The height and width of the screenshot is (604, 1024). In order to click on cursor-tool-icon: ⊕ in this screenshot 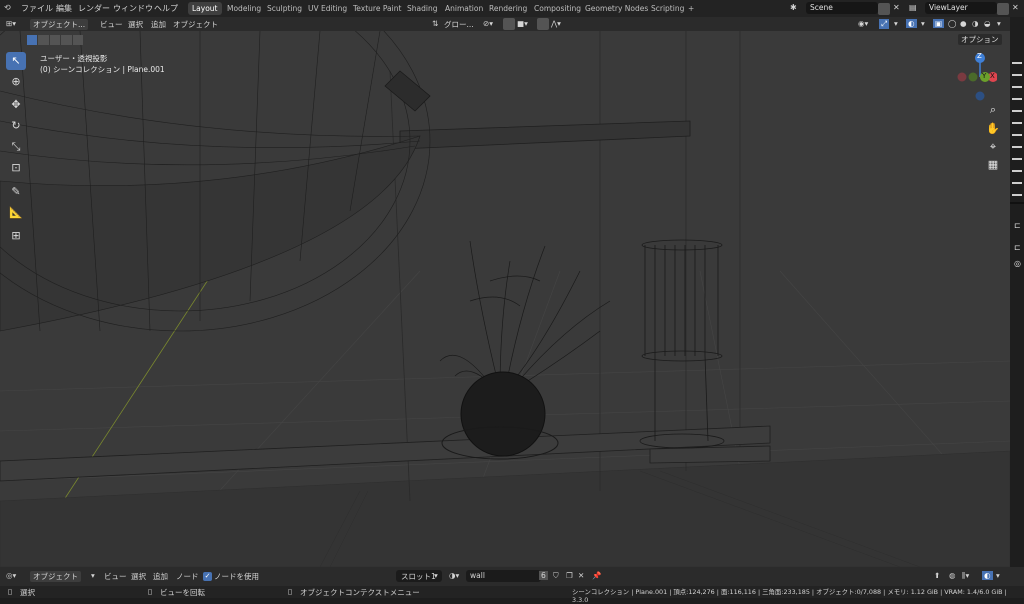, I will do `click(16, 82)`.